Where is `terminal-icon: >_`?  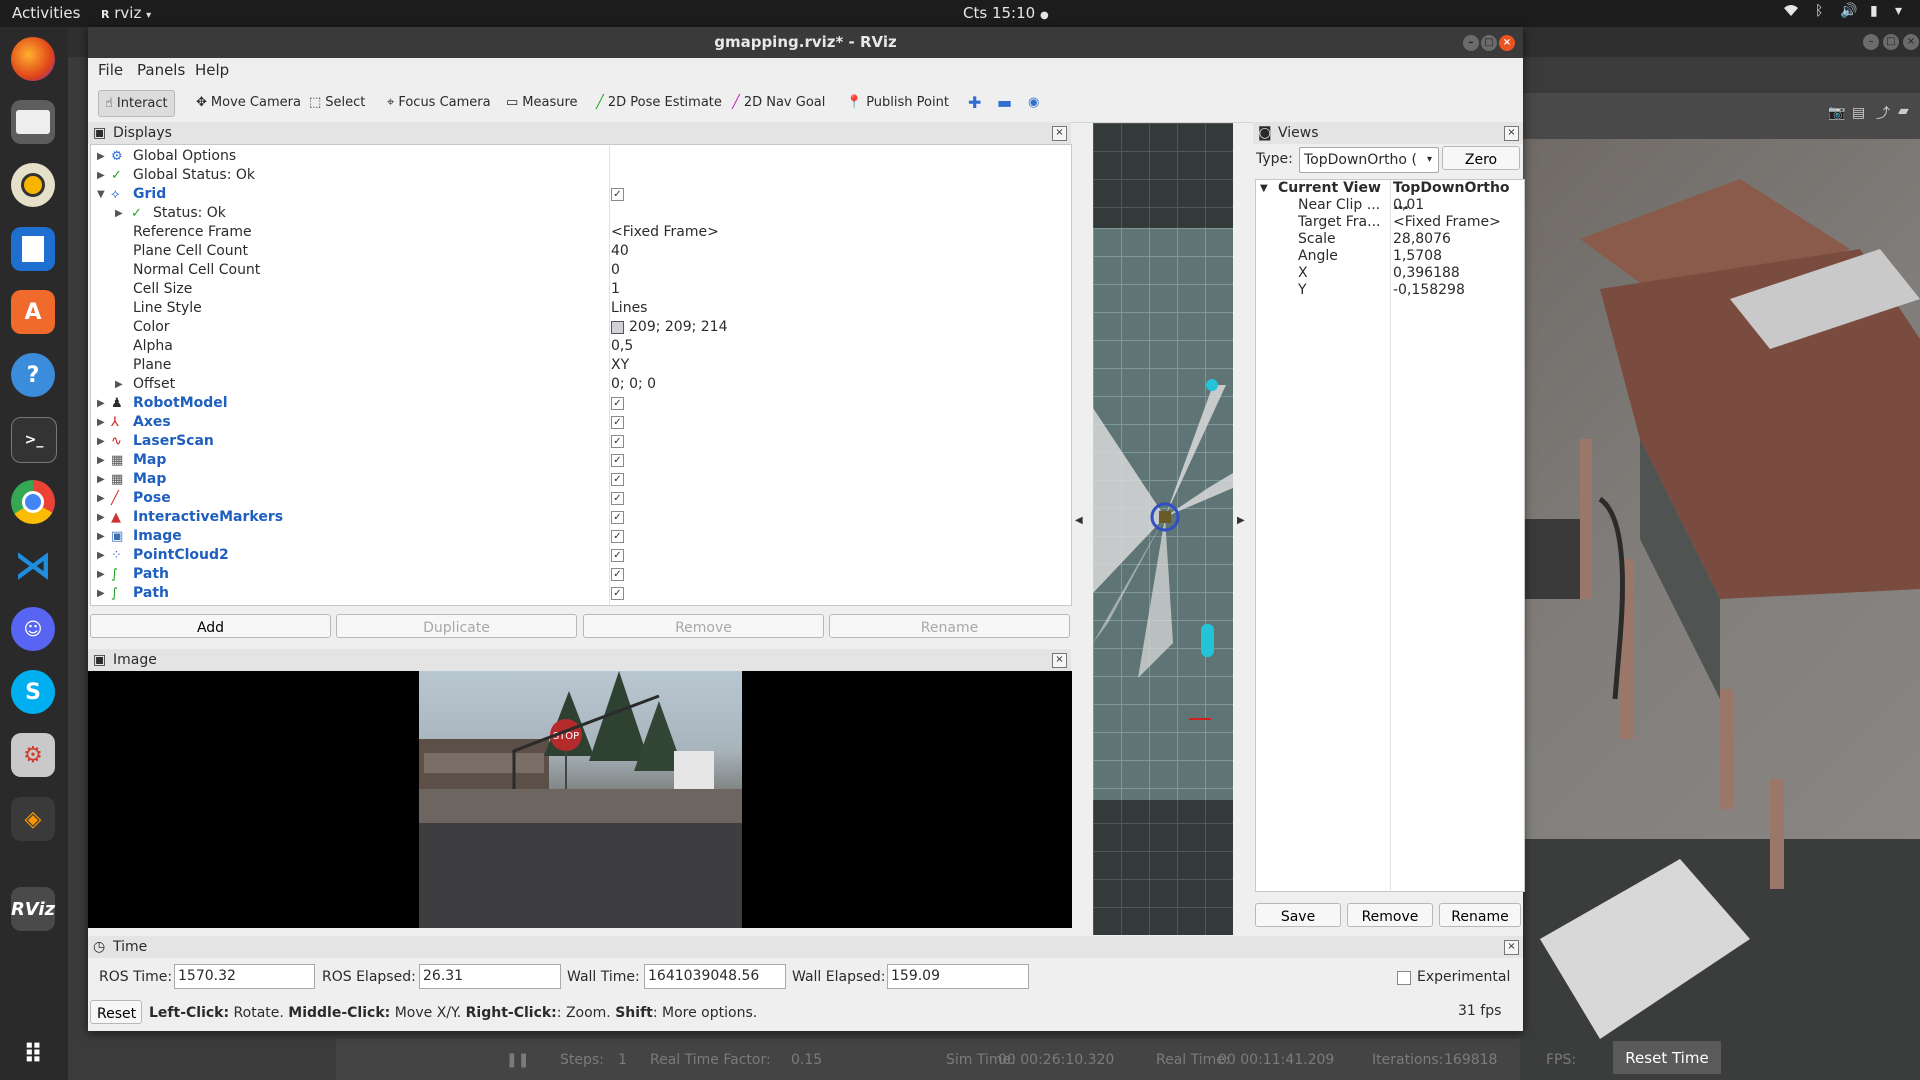
terminal-icon: >_ is located at coordinates (34, 440).